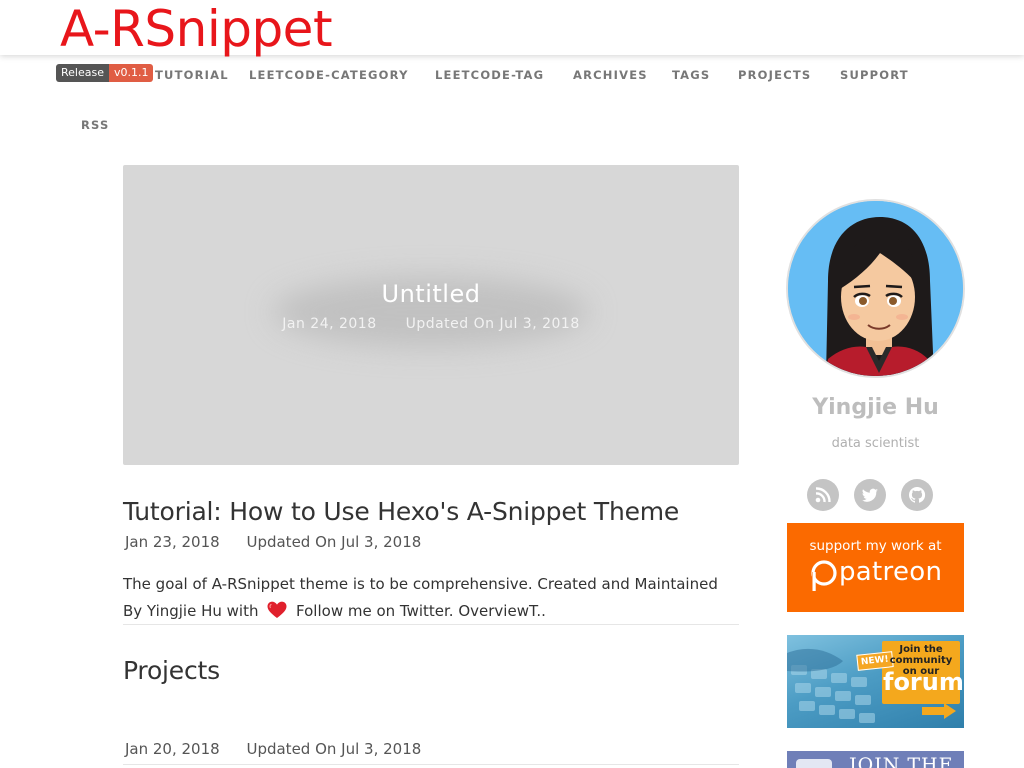  Describe the element at coordinates (824, 575) in the screenshot. I see `patreon-logo-icon` at that location.